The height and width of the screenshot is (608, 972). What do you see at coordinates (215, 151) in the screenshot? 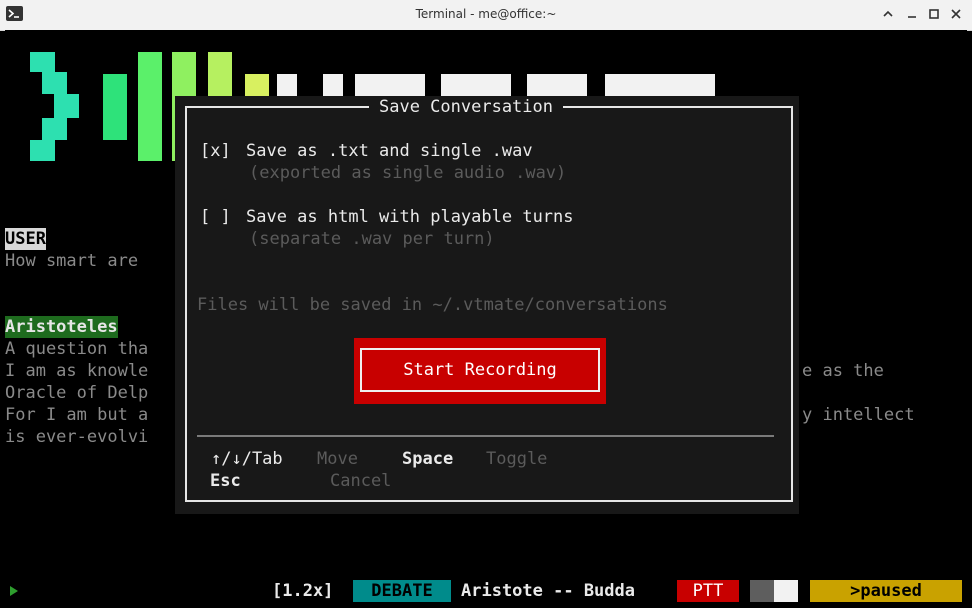
I see `option-txt-checkbox: [x]` at bounding box center [215, 151].